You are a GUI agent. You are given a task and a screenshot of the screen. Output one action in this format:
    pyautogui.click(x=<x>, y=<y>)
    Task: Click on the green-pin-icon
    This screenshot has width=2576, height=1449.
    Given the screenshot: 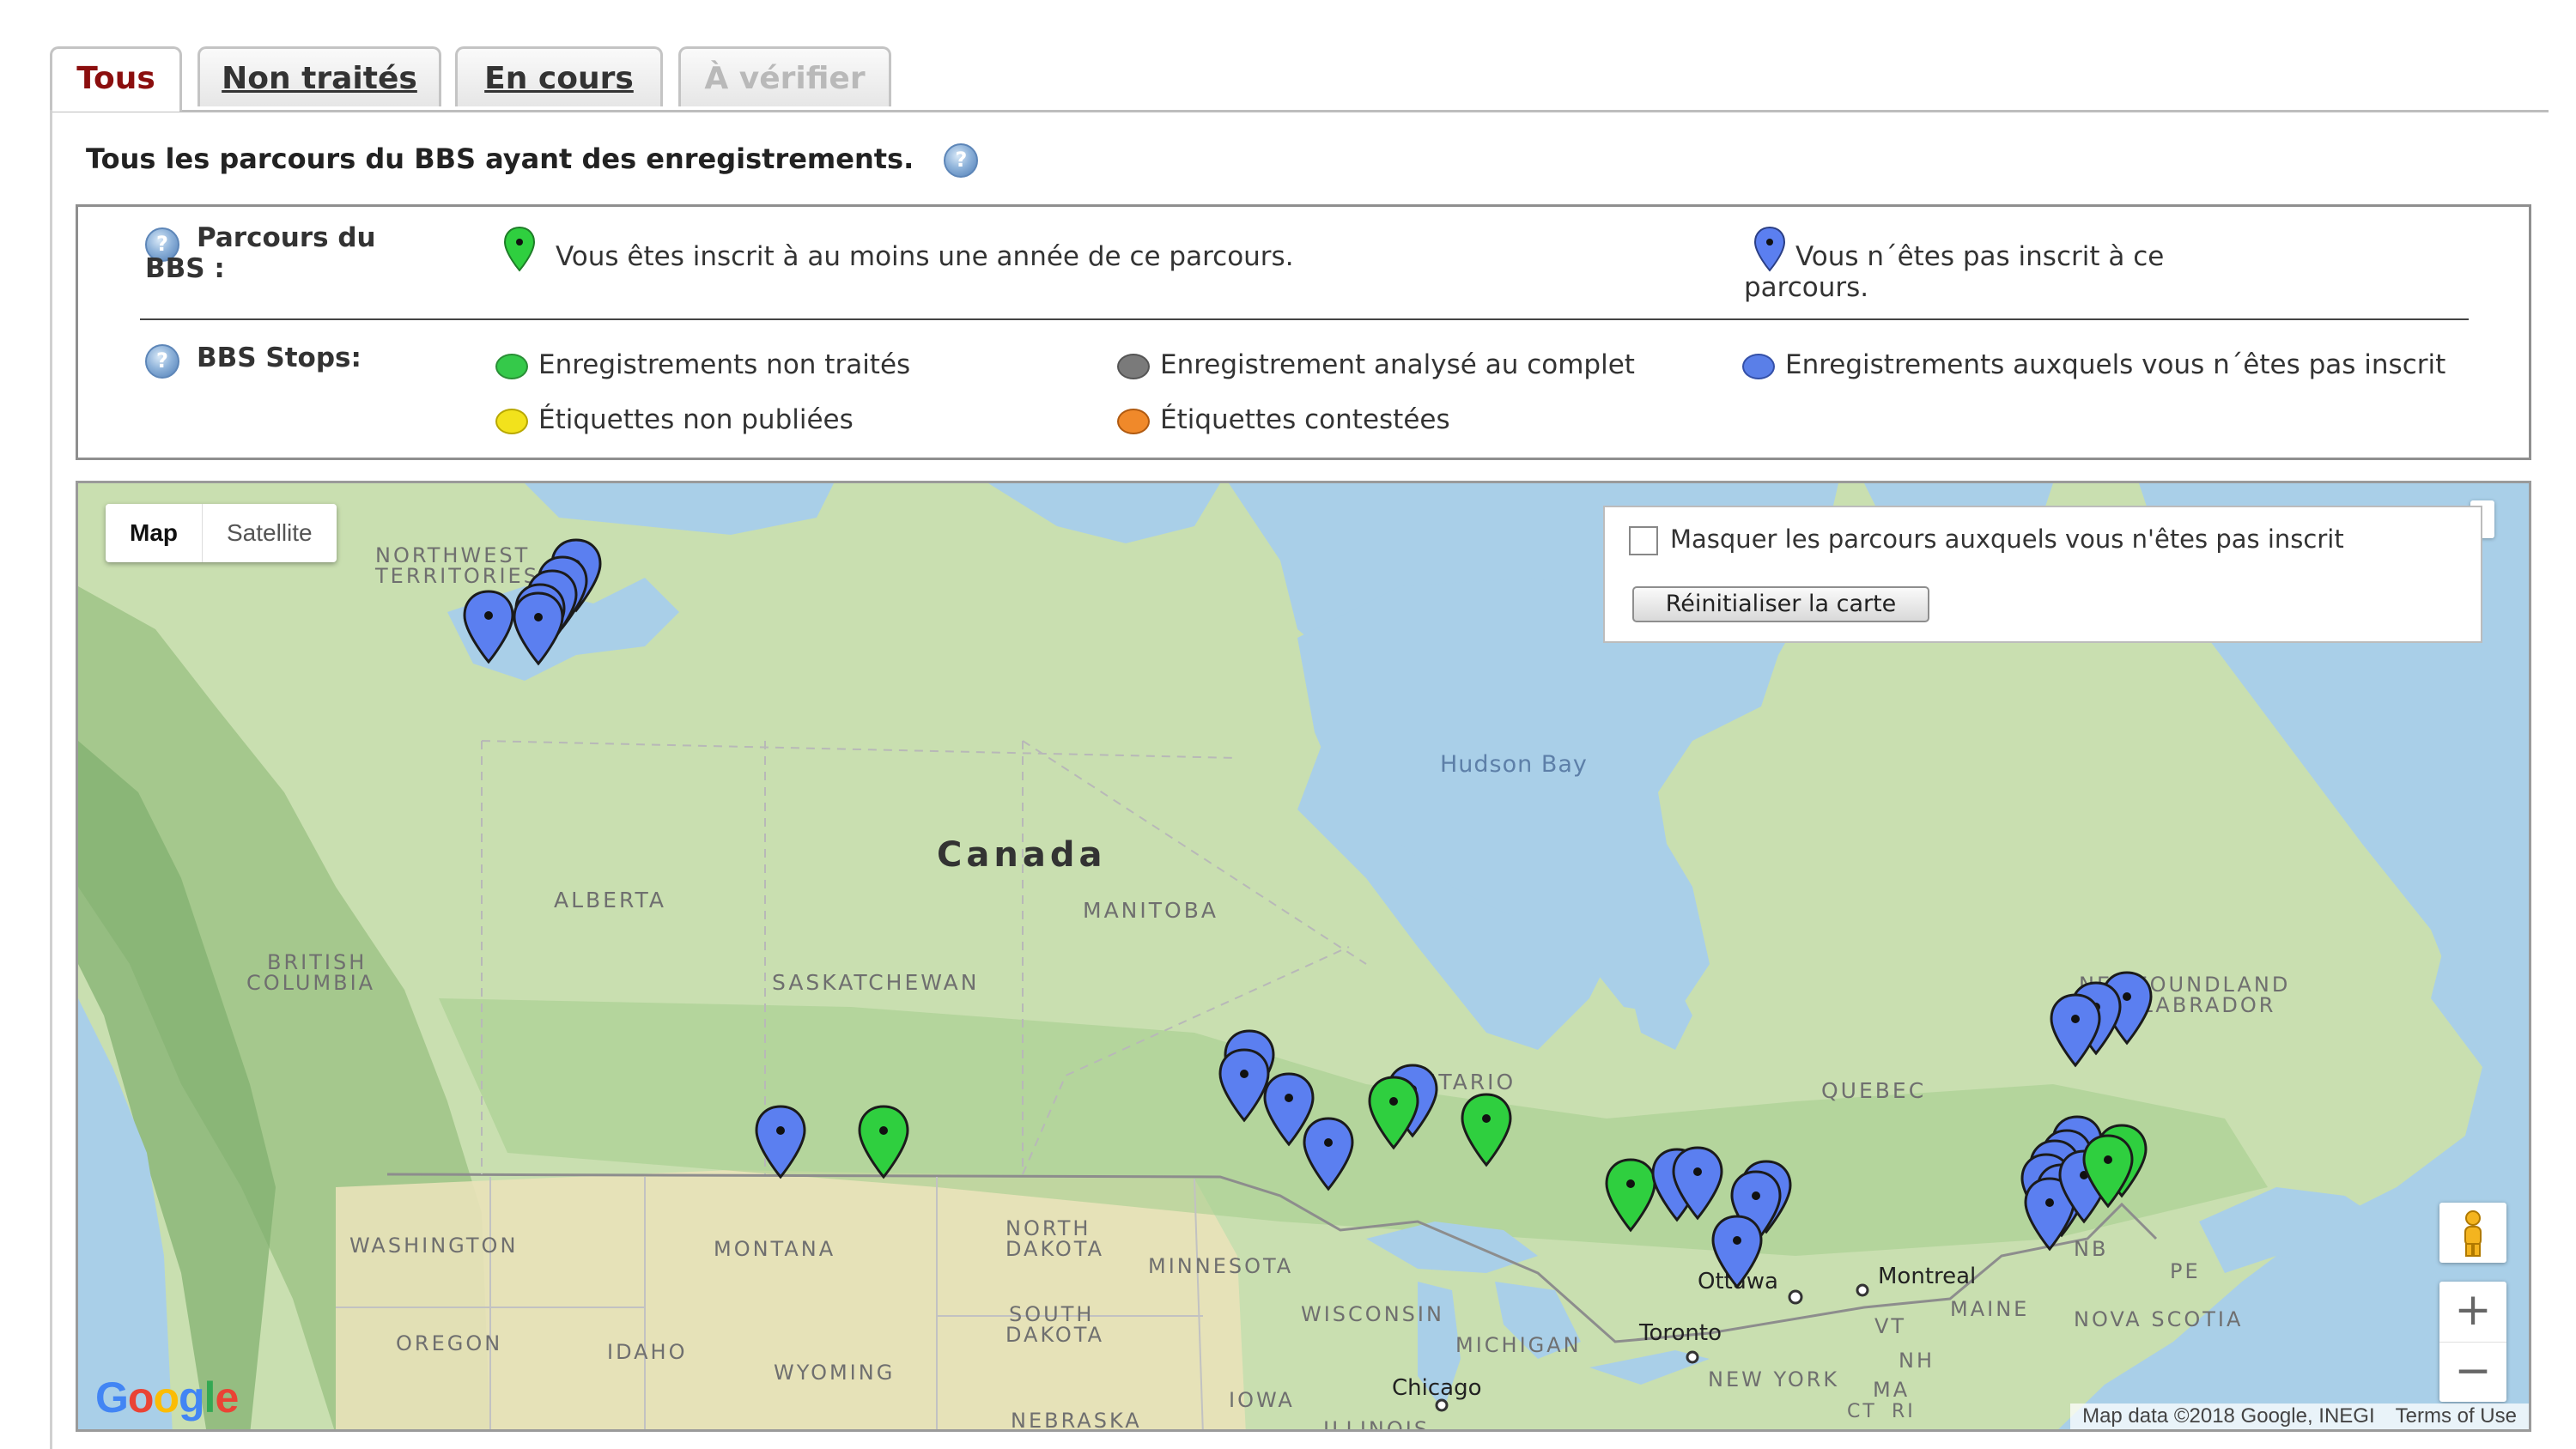 What is the action you would take?
    pyautogui.click(x=519, y=249)
    